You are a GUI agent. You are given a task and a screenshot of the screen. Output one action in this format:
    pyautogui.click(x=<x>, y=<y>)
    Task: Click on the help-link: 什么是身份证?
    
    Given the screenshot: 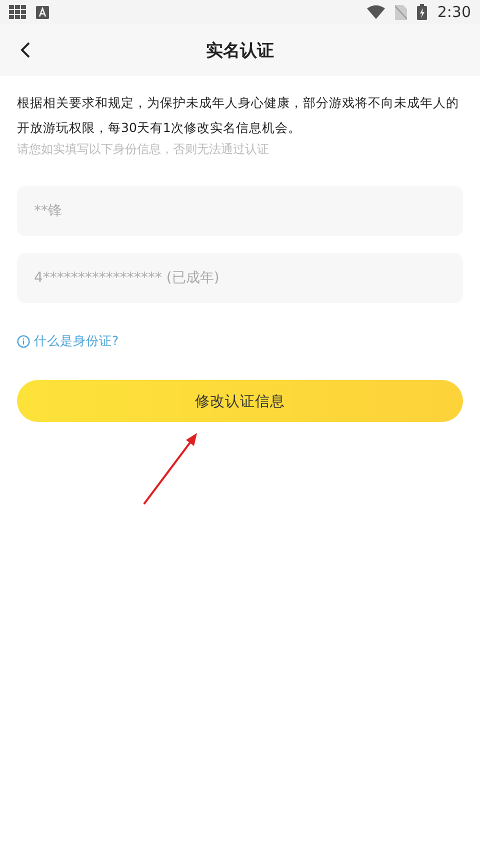 What is the action you would take?
    pyautogui.click(x=68, y=341)
    